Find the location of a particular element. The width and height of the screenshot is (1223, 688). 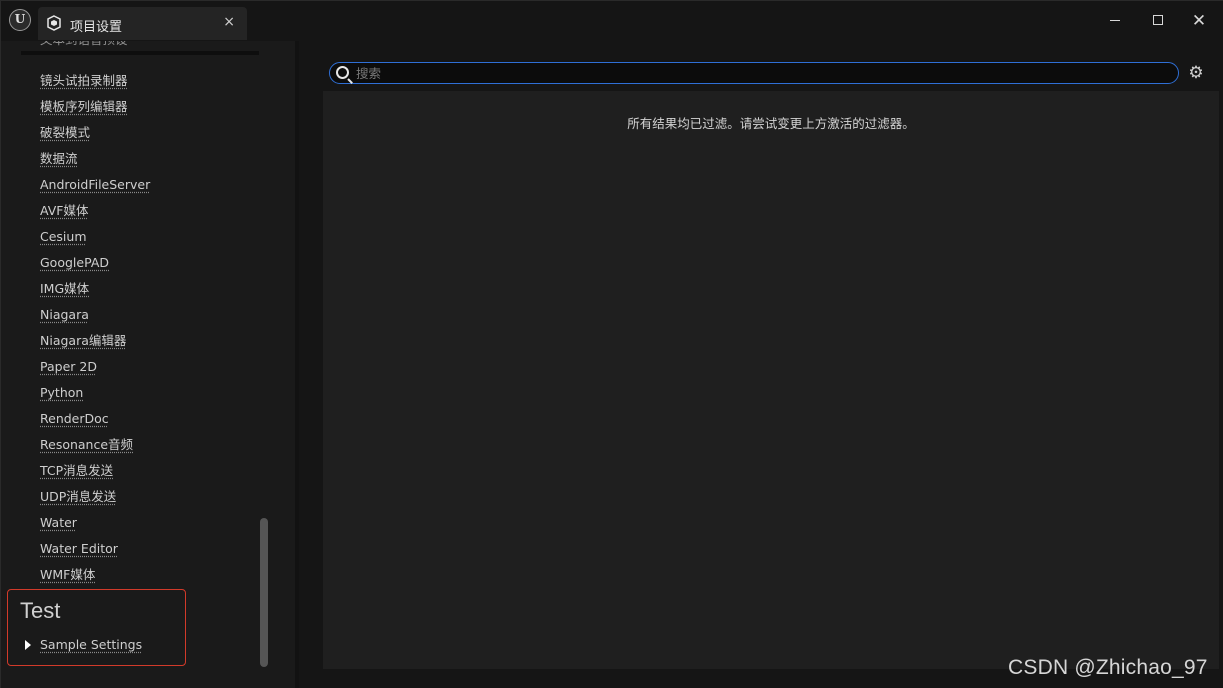

sidebar-item: IMG媒体 is located at coordinates (95, 289).